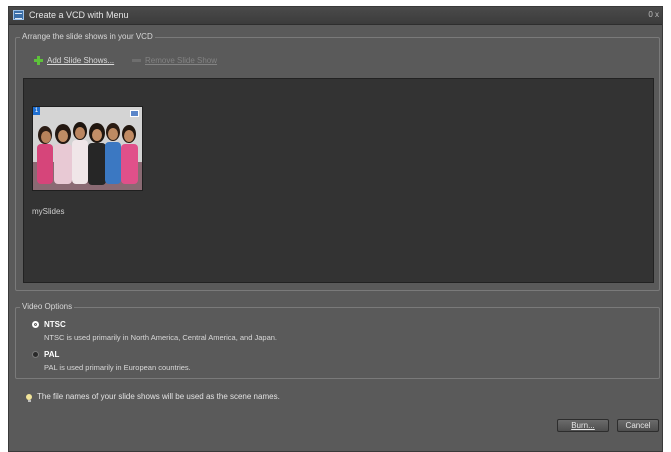  I want to click on slide-index-badge: 1, so click(36, 111).